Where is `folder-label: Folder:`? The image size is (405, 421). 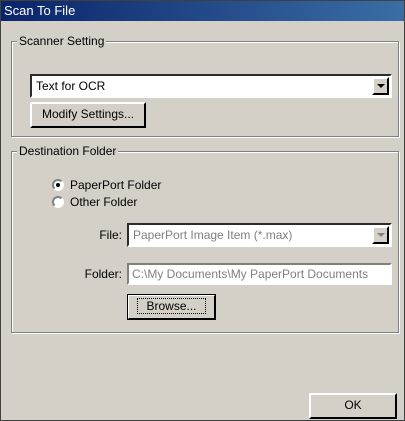
folder-label: Folder: is located at coordinates (103, 274).